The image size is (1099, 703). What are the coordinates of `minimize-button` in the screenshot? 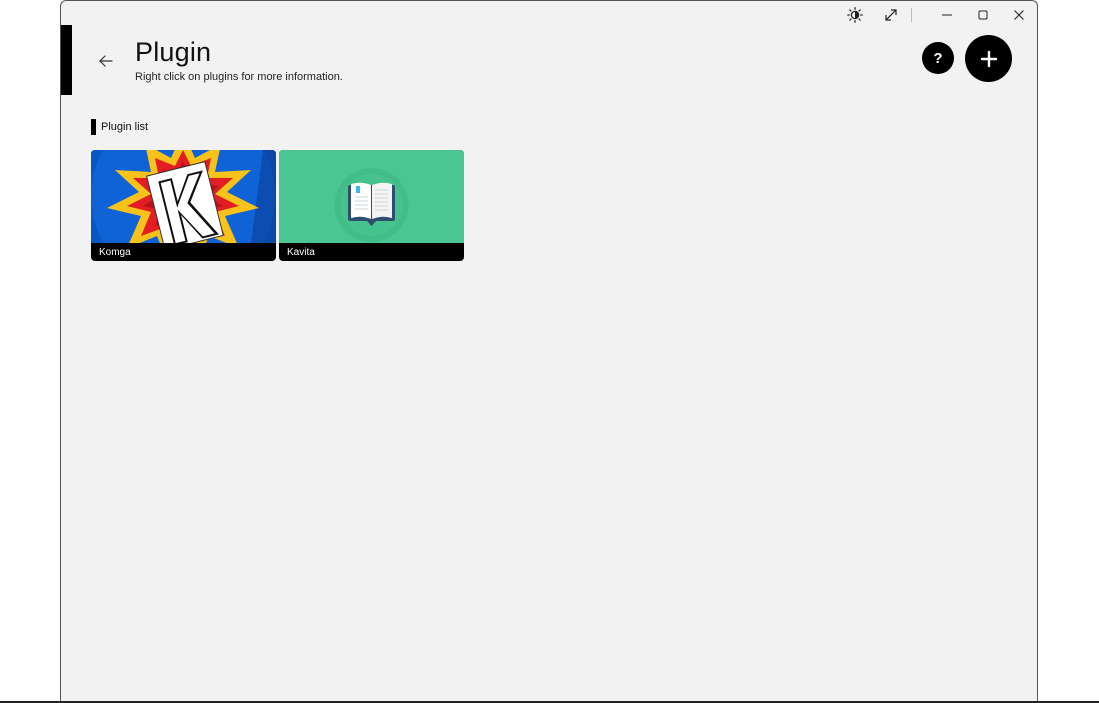 It's located at (947, 15).